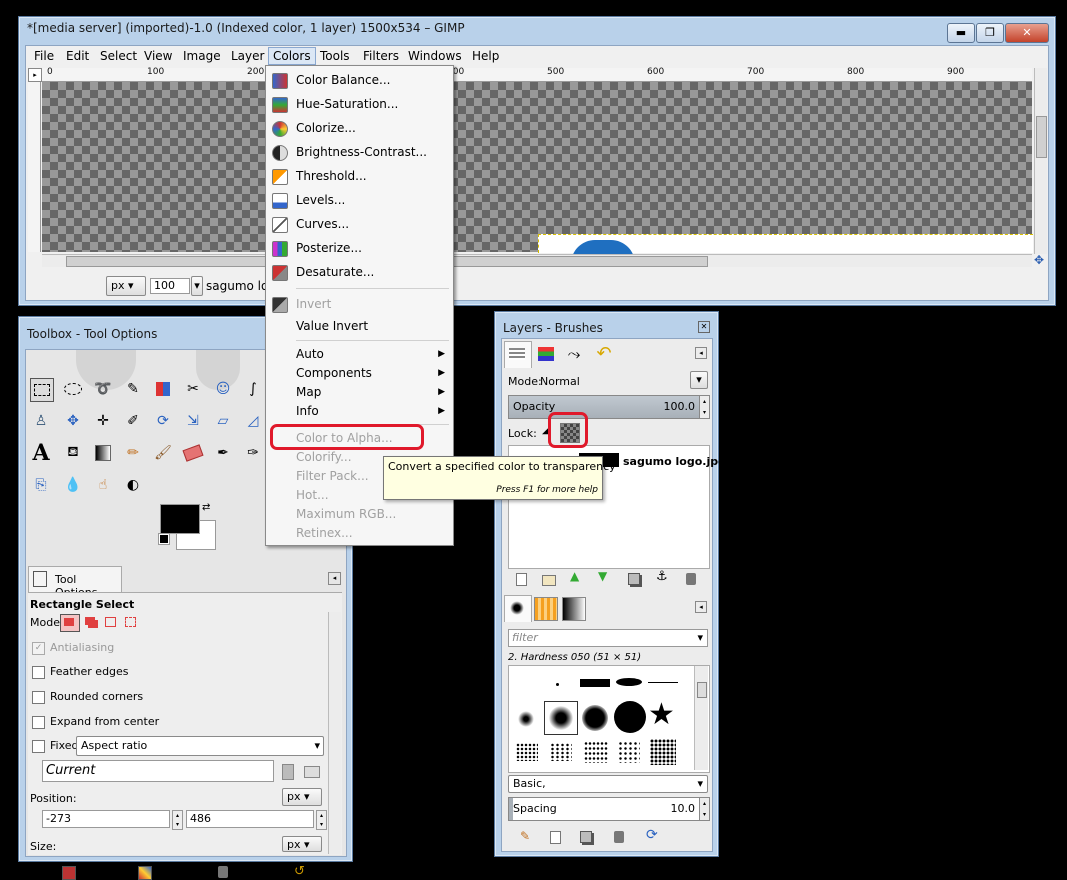 The height and width of the screenshot is (880, 1067). Describe the element at coordinates (223, 453) in the screenshot. I see `airbrush-icon: ✒` at that location.